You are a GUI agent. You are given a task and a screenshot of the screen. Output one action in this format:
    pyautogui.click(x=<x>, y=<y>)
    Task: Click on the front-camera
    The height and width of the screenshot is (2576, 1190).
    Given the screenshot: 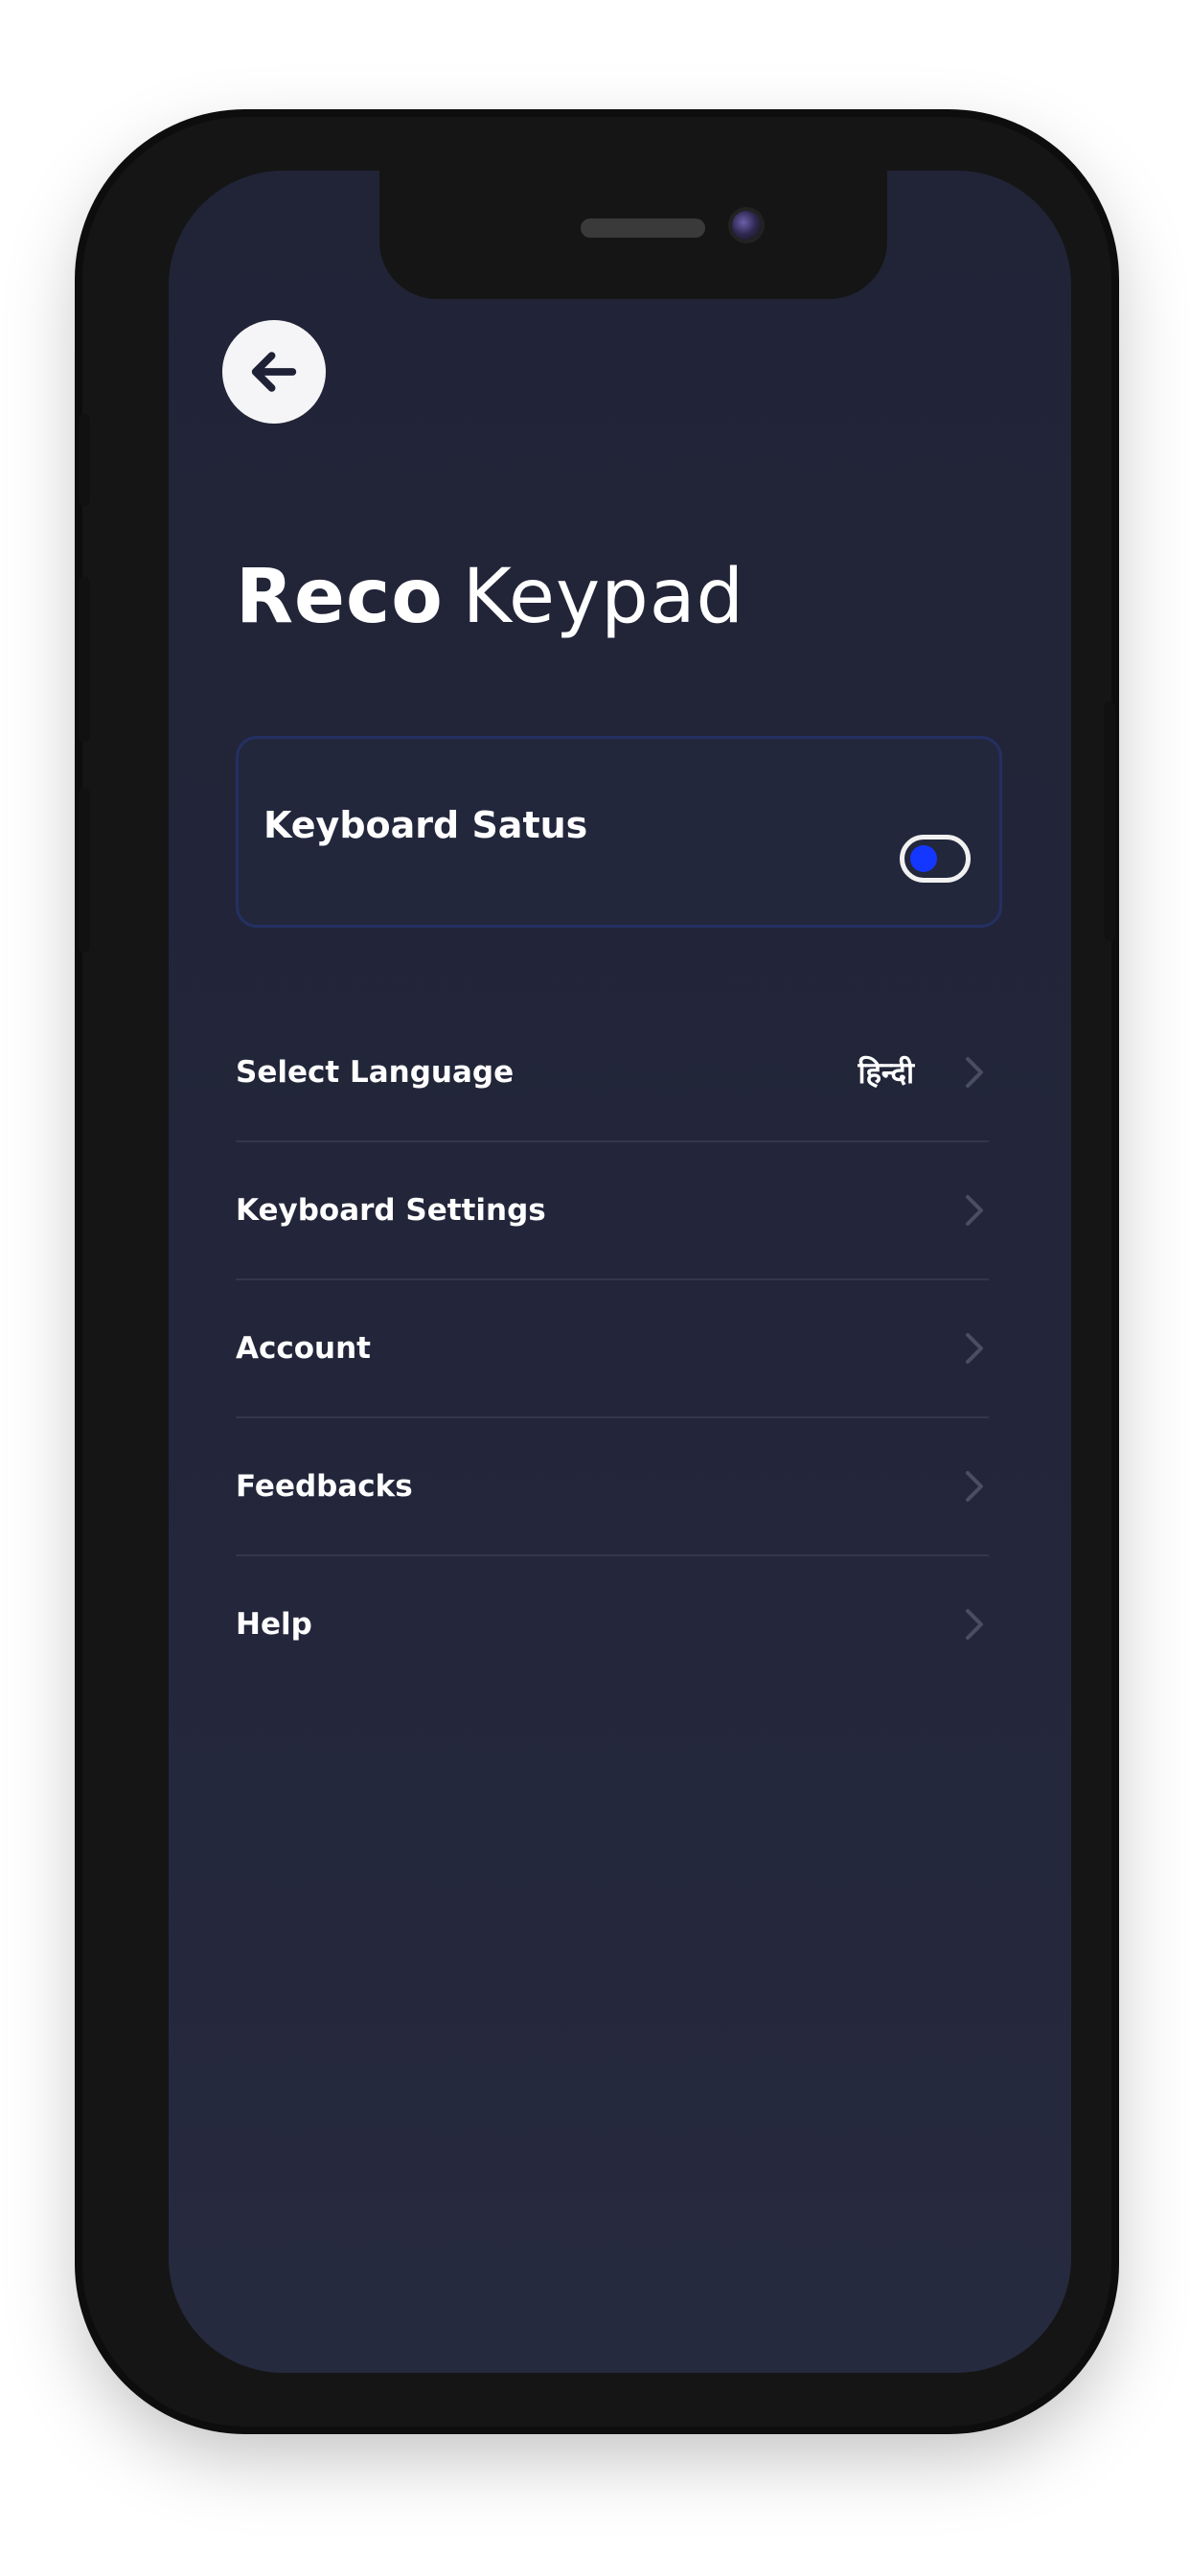 What is the action you would take?
    pyautogui.click(x=747, y=225)
    